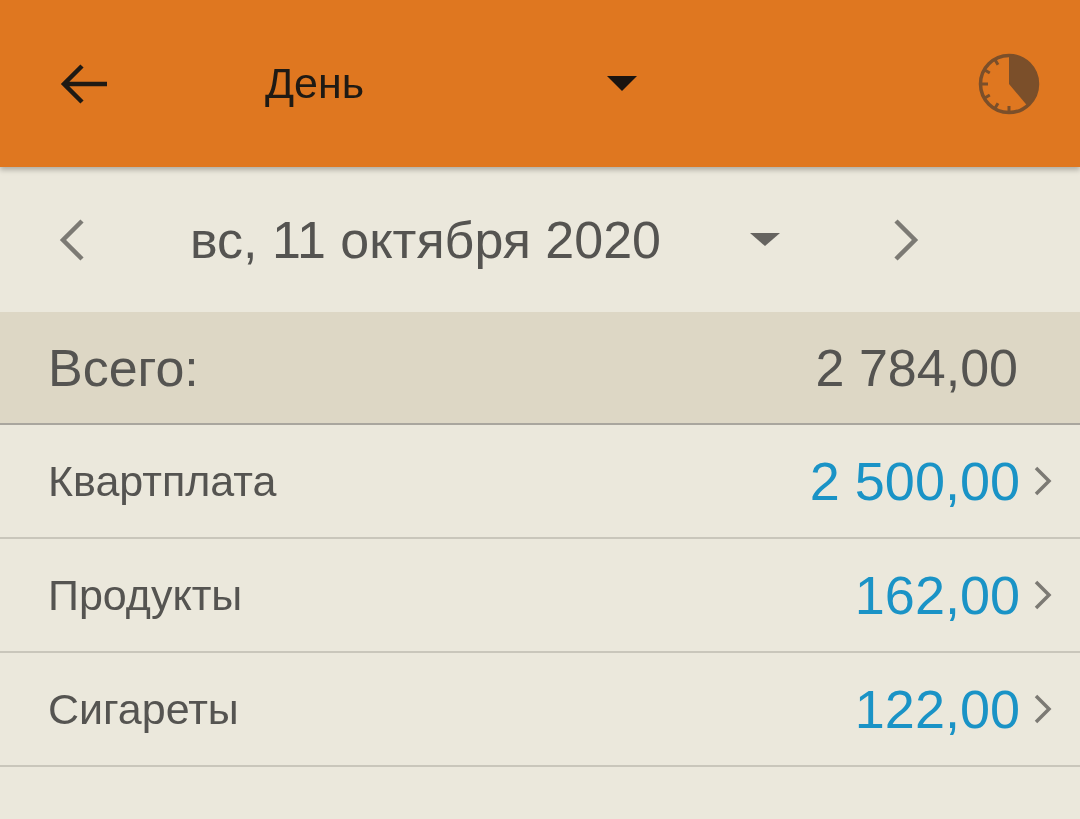 This screenshot has width=1080, height=819. What do you see at coordinates (143, 709) in the screenshot?
I see `category-name: Сигареты` at bounding box center [143, 709].